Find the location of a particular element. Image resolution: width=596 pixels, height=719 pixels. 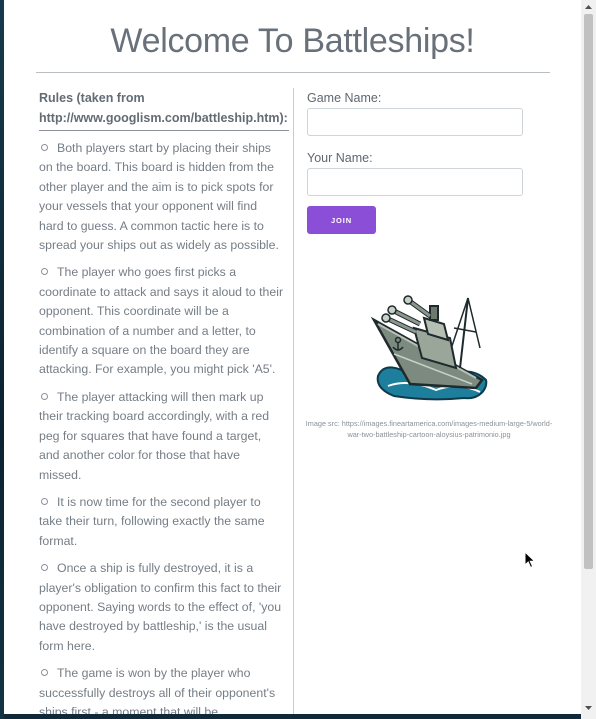

join-button: JOIN is located at coordinates (341, 220).